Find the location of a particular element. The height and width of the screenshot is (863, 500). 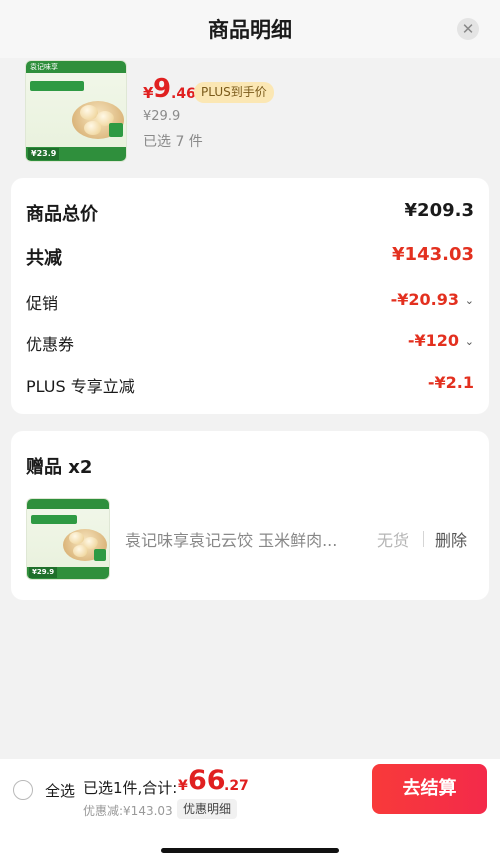

home-indicator is located at coordinates (250, 850).